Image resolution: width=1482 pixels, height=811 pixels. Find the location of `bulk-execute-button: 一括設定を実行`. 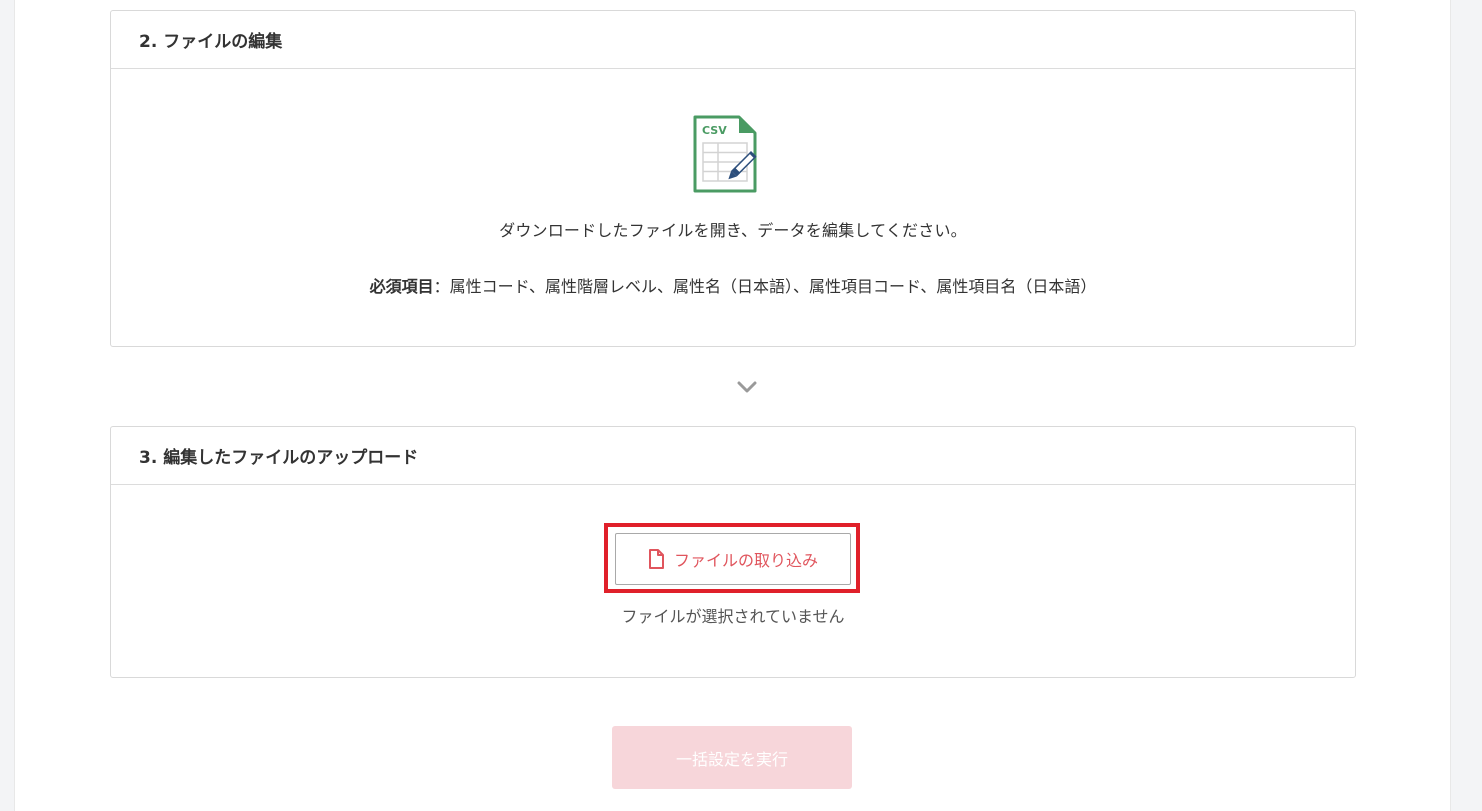

bulk-execute-button: 一括設定を実行 is located at coordinates (732, 757).